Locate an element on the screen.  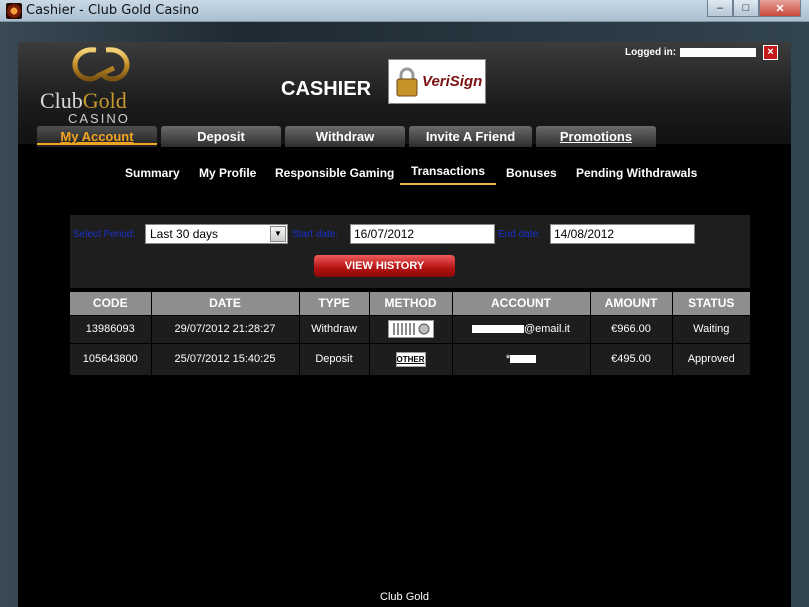
cell-type: Deposit is located at coordinates (334, 358).